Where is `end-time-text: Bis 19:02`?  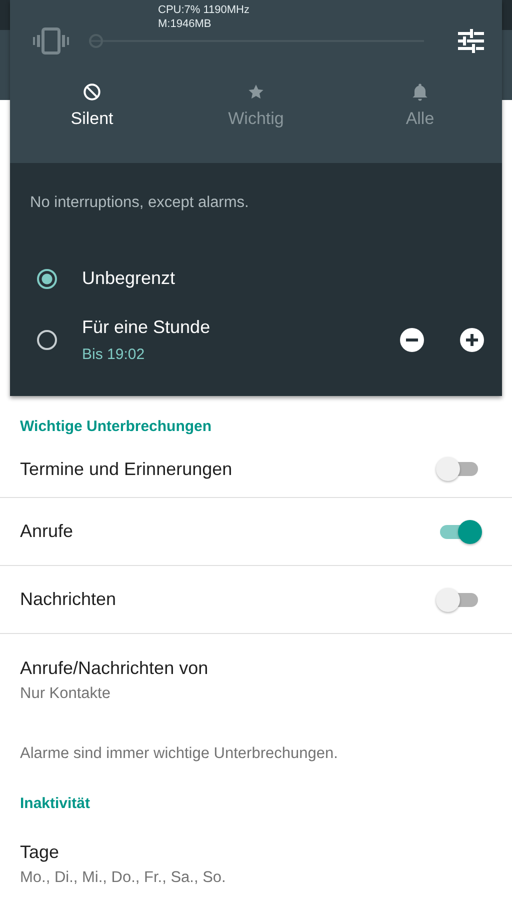 end-time-text: Bis 19:02 is located at coordinates (114, 354).